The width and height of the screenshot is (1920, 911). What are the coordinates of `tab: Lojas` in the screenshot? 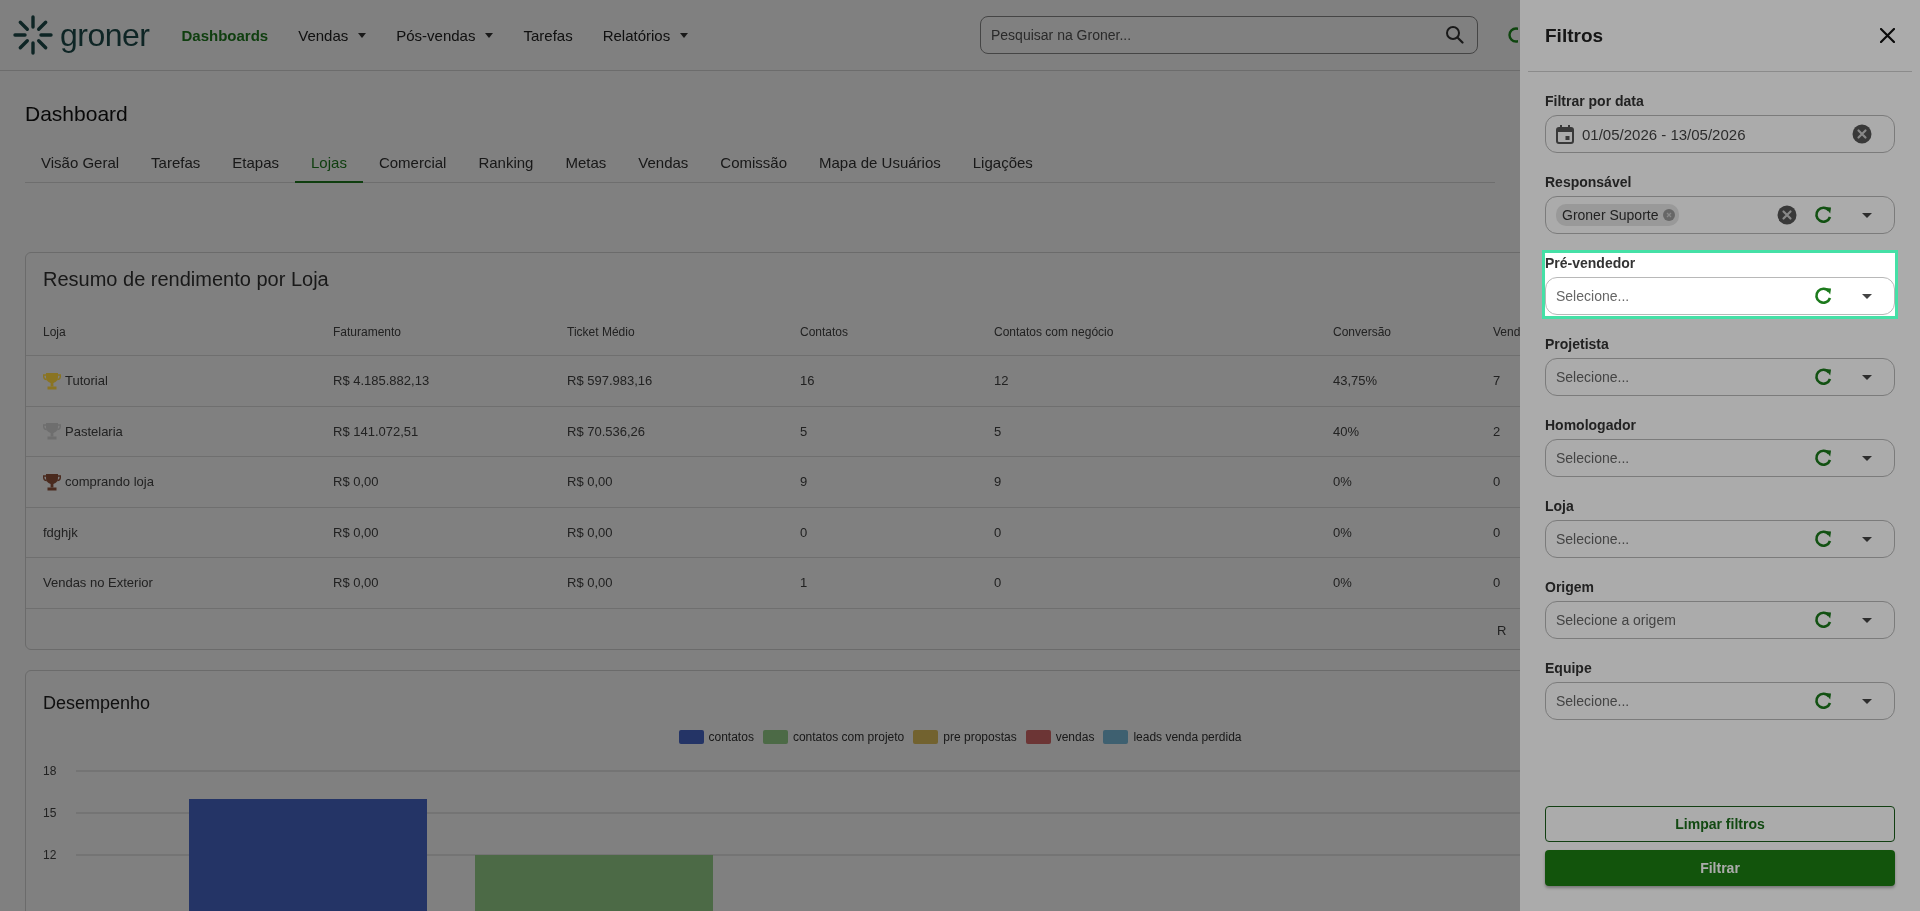 It's located at (329, 164).